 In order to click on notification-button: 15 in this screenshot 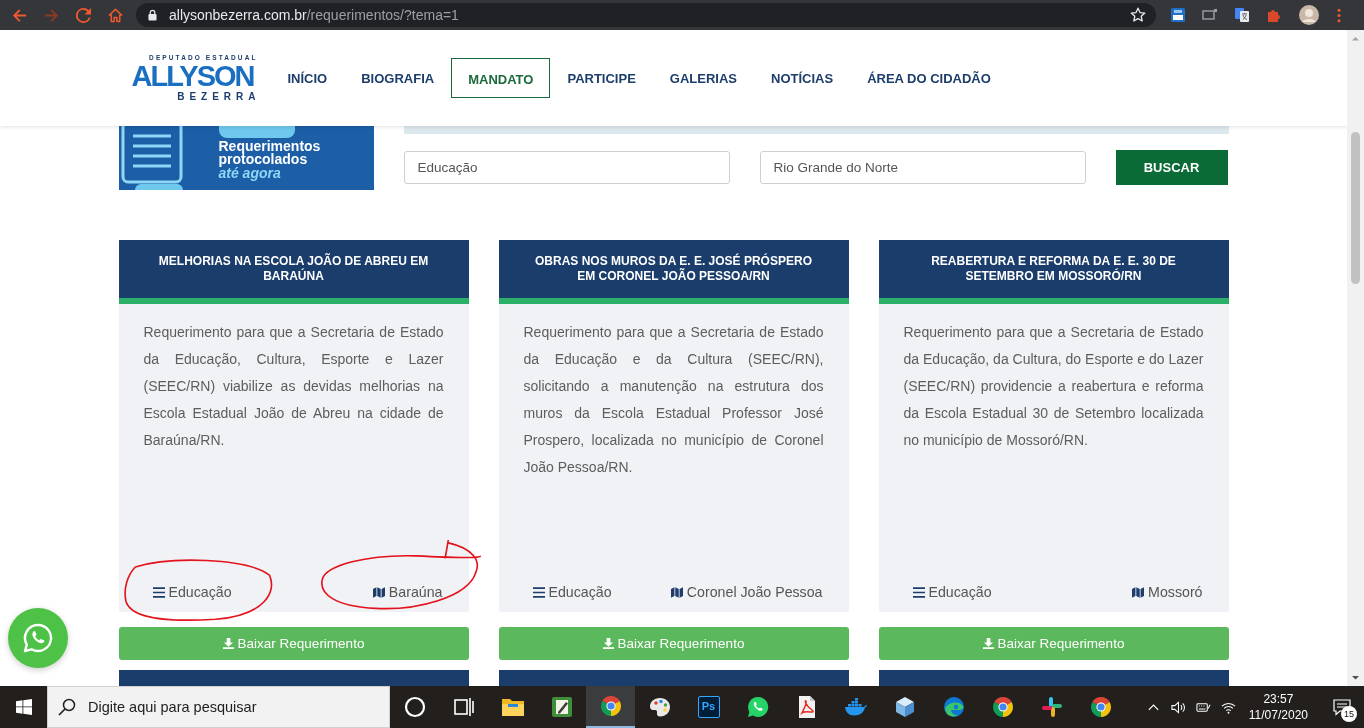, I will do `click(1342, 707)`.